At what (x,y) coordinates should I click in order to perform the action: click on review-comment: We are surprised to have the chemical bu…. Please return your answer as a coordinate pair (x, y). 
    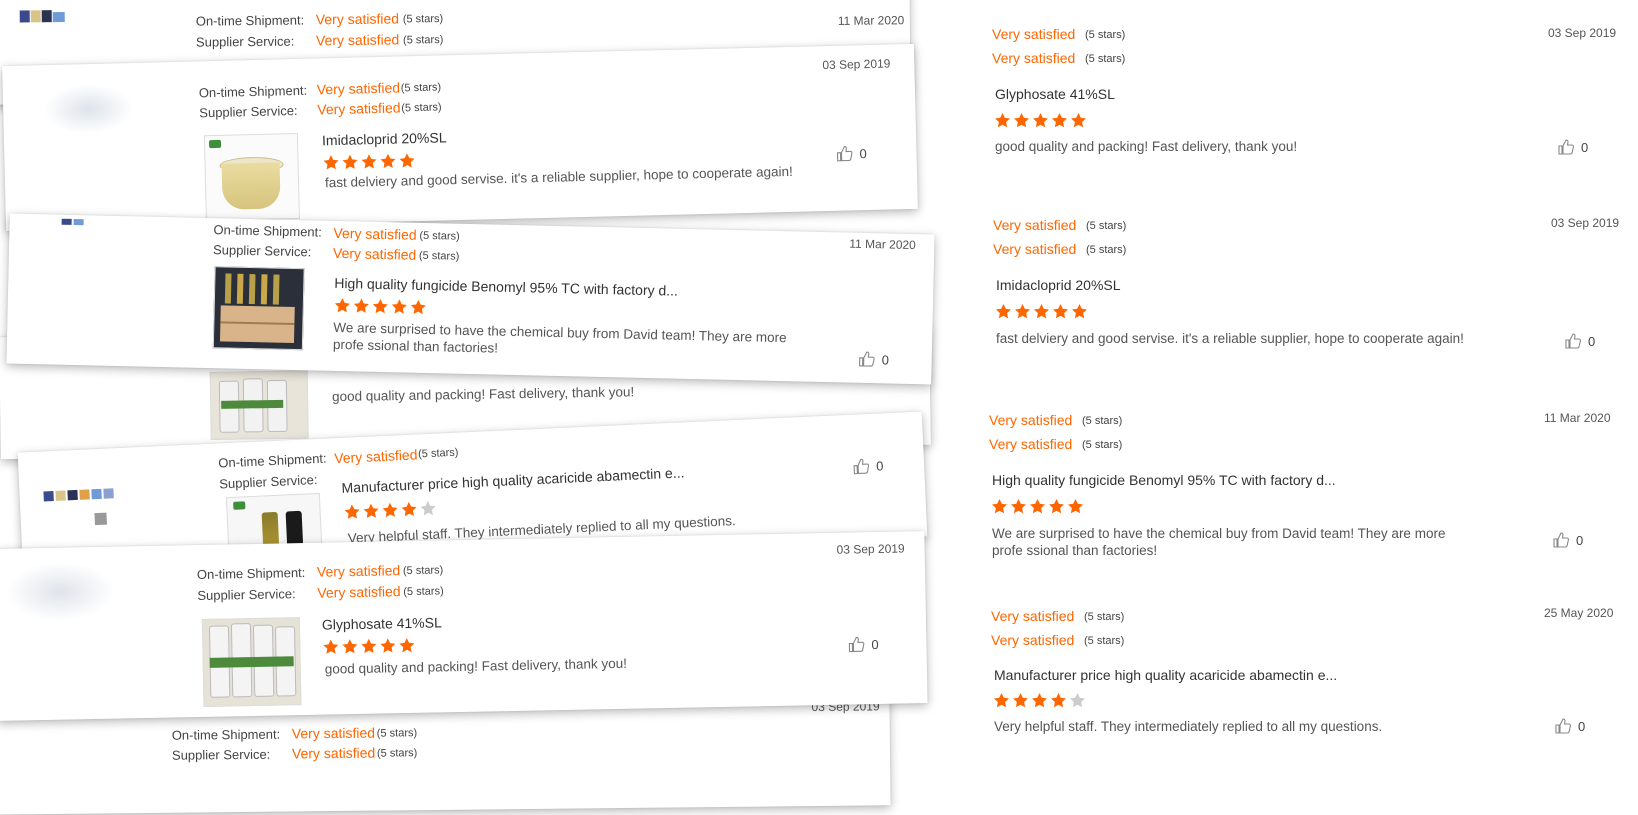
    Looking at the image, I should click on (1219, 542).